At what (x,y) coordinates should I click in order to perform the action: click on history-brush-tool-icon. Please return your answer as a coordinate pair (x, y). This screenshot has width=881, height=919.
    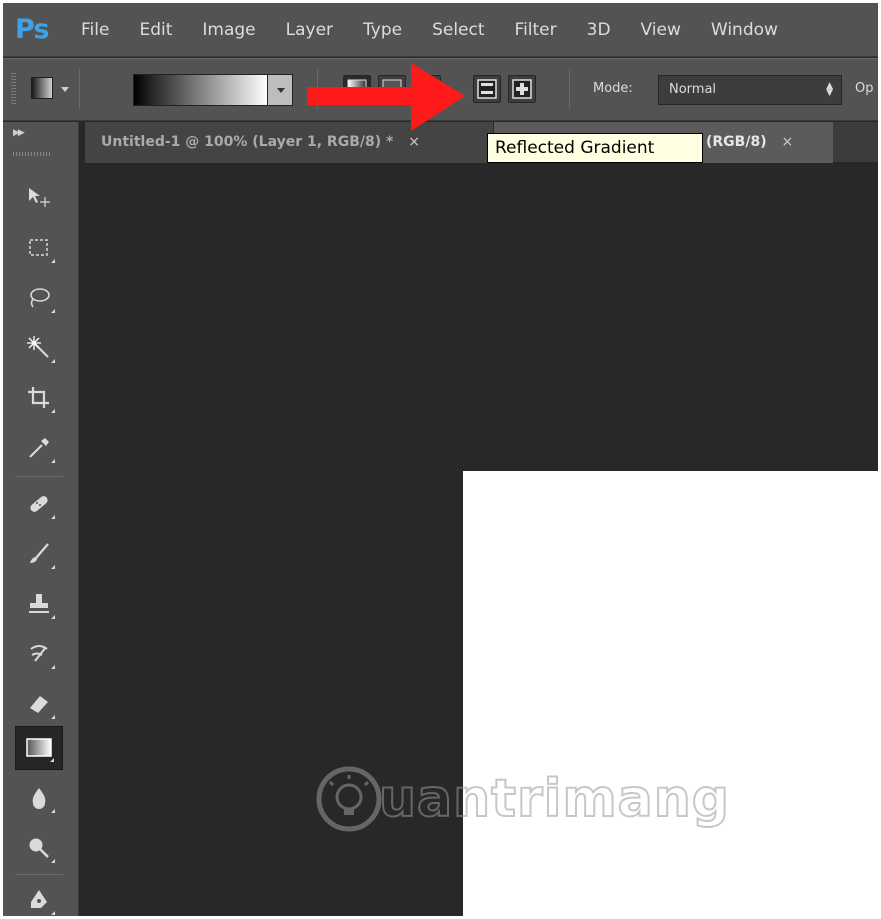
    Looking at the image, I should click on (39, 653).